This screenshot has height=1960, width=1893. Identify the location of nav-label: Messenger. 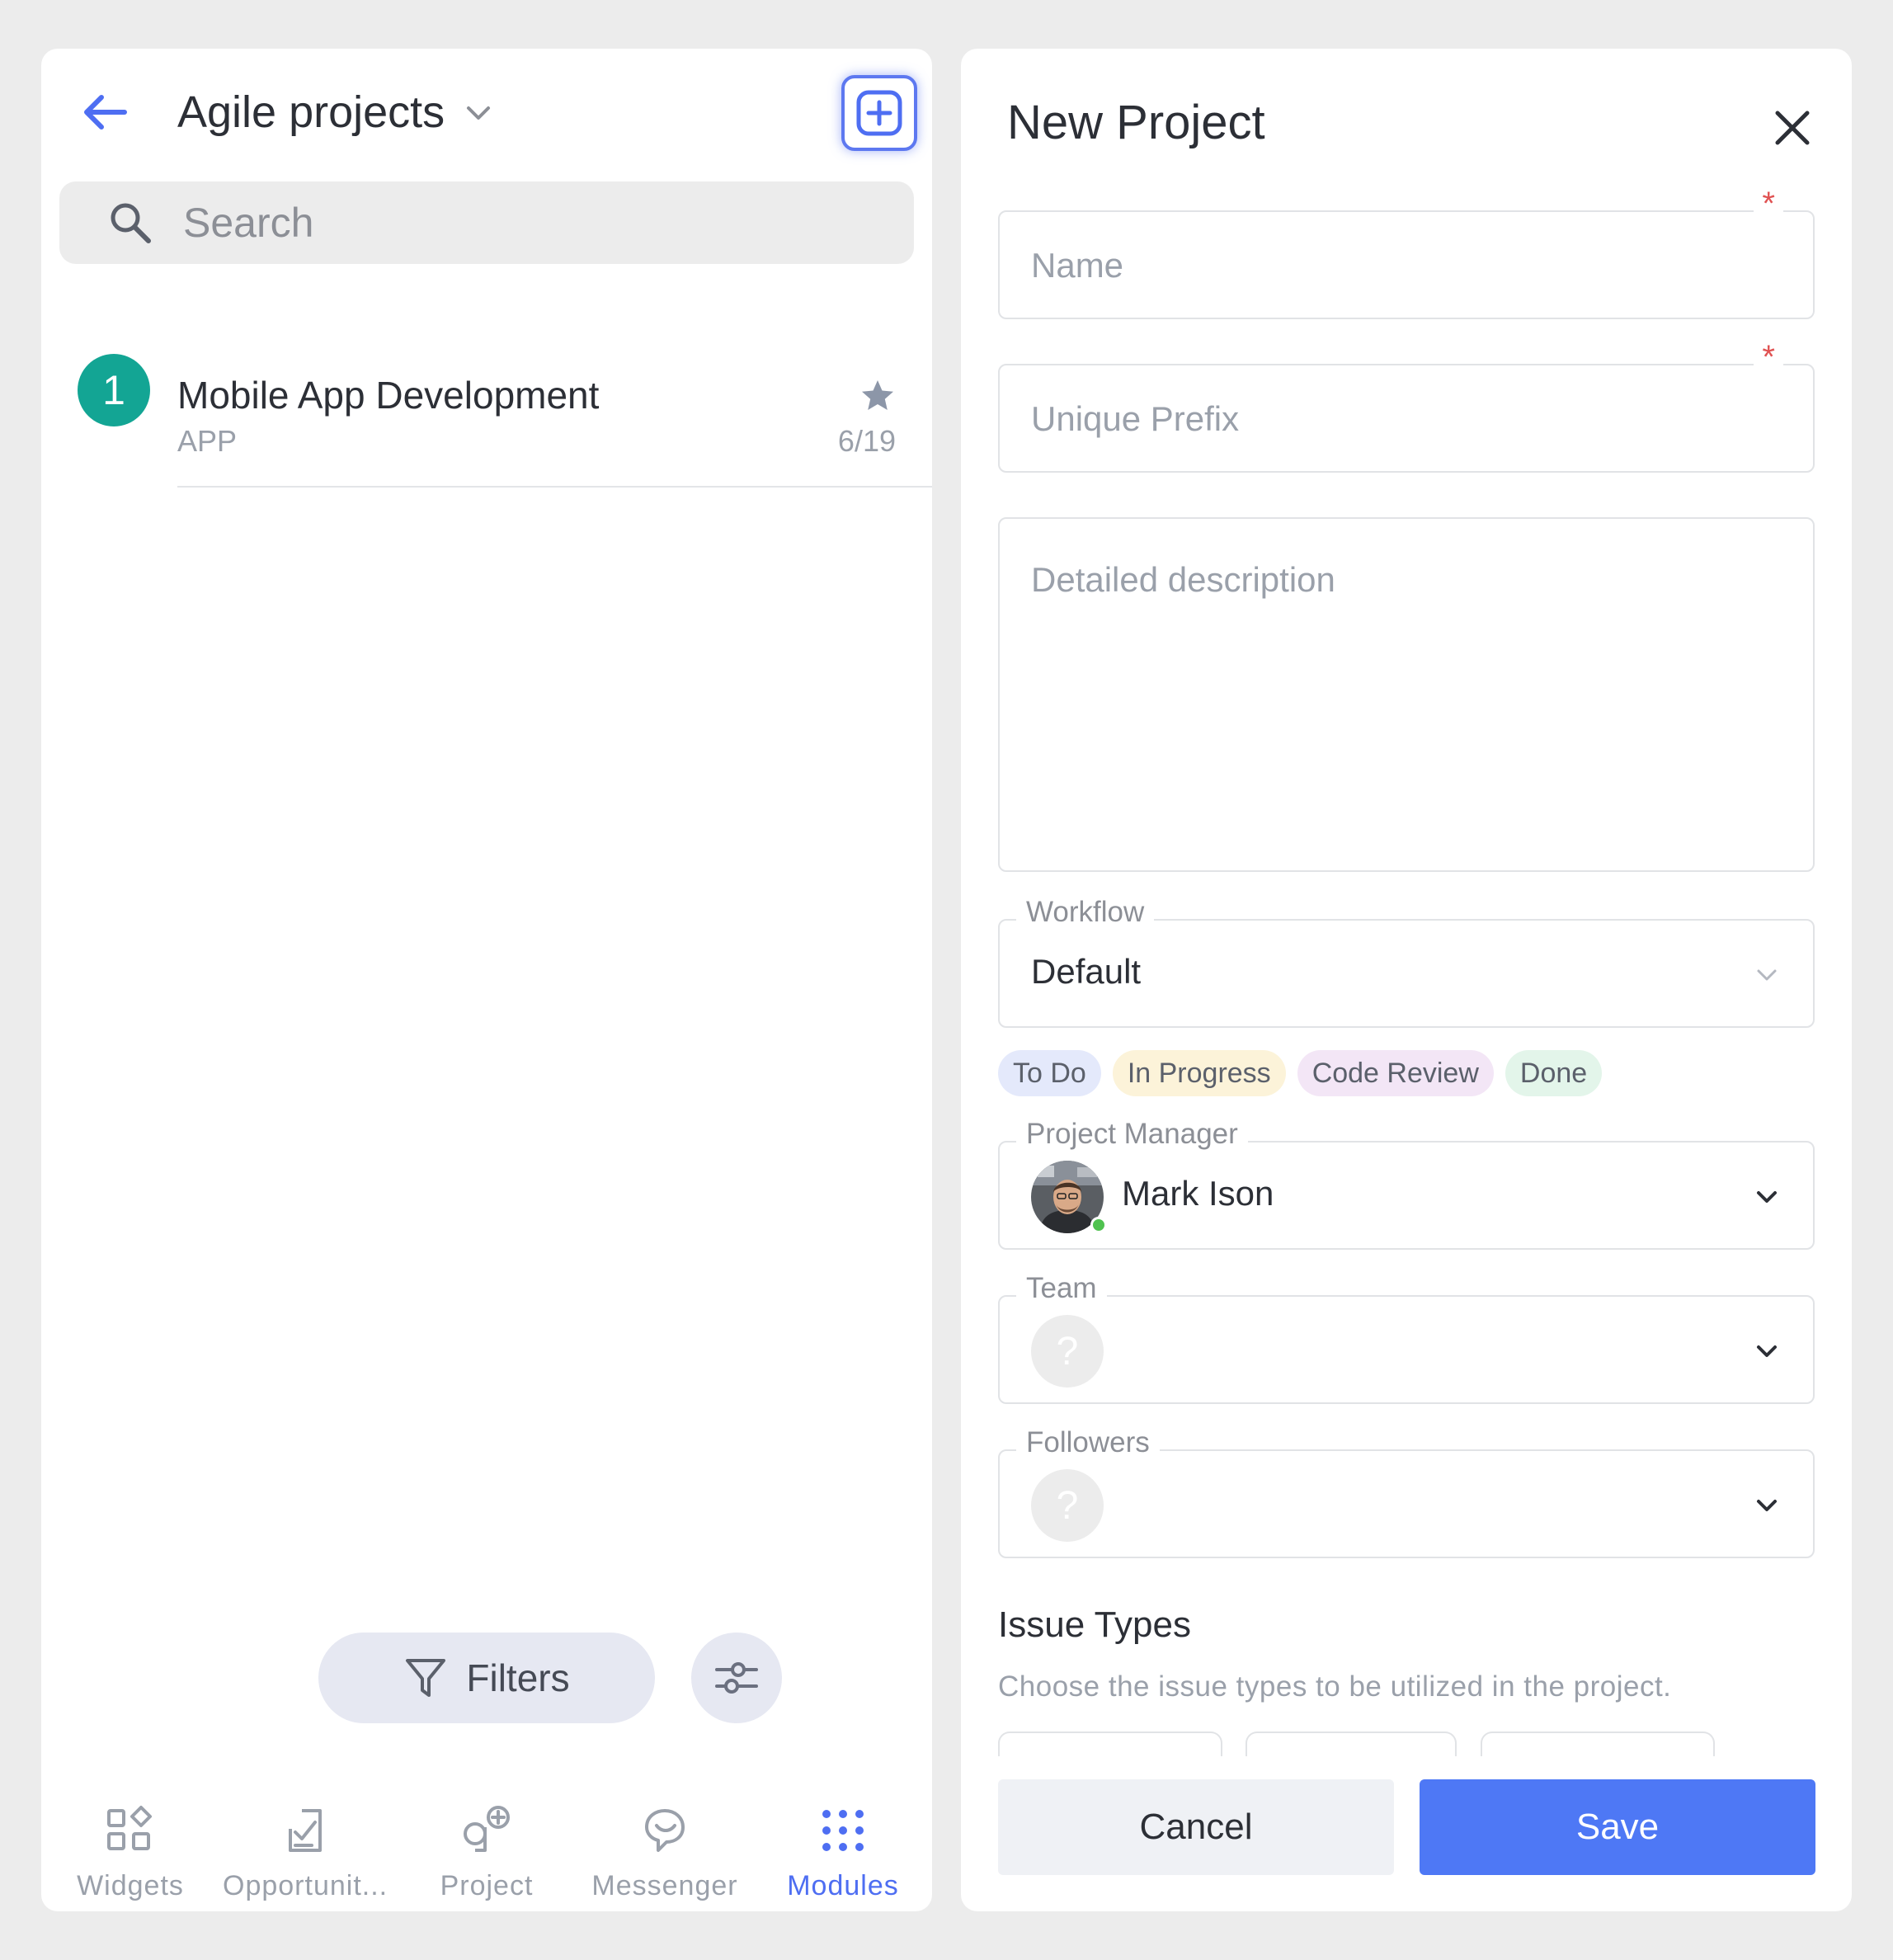
(664, 1886).